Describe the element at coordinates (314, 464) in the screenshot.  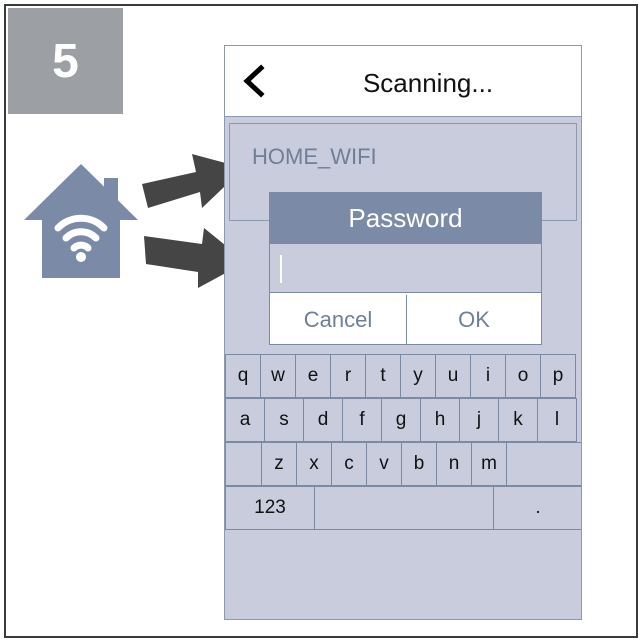
I see `key-x: x` at that location.